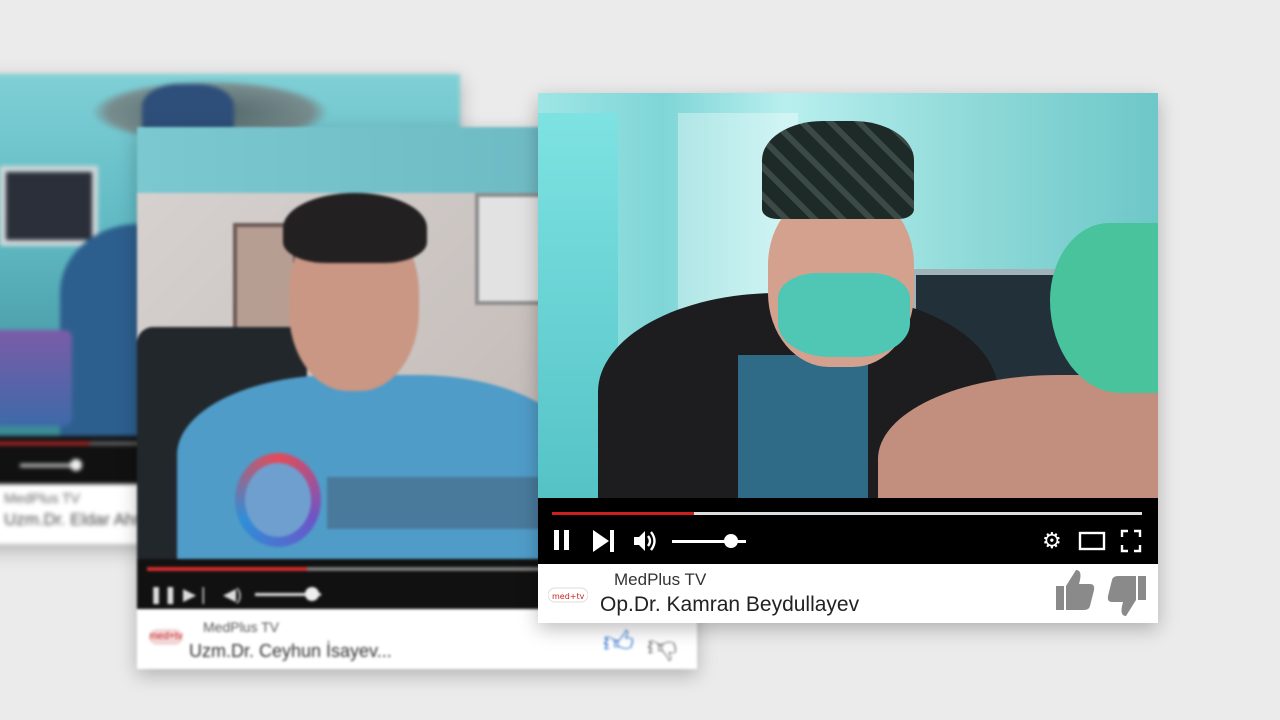 The height and width of the screenshot is (720, 1280). Describe the element at coordinates (803, 426) in the screenshot. I see `surgeon-scrubs` at that location.